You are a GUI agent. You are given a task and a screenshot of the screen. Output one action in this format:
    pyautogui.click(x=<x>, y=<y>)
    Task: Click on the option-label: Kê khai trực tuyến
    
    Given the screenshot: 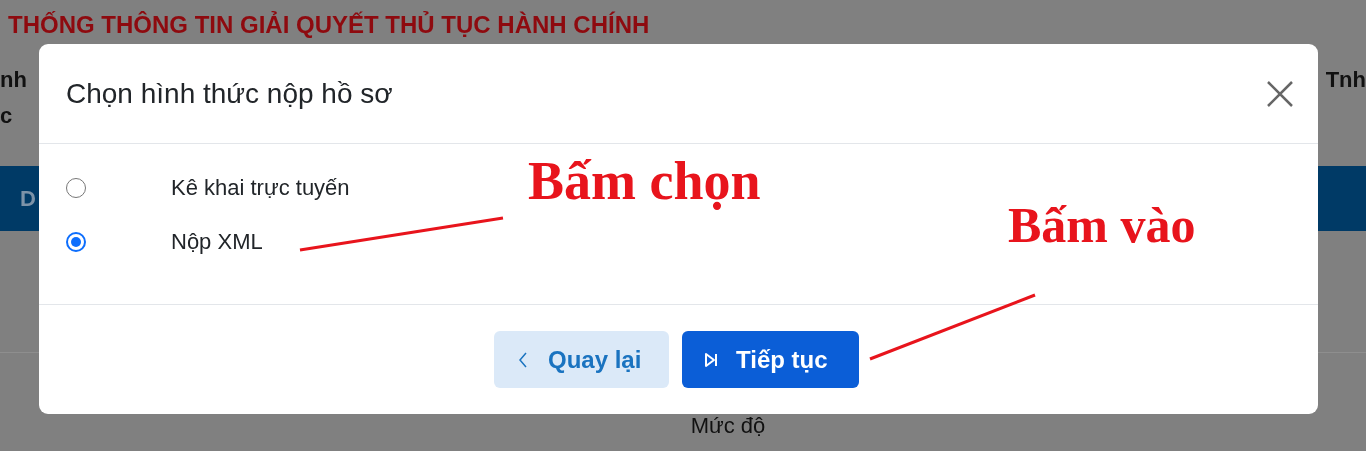 What is the action you would take?
    pyautogui.click(x=260, y=188)
    